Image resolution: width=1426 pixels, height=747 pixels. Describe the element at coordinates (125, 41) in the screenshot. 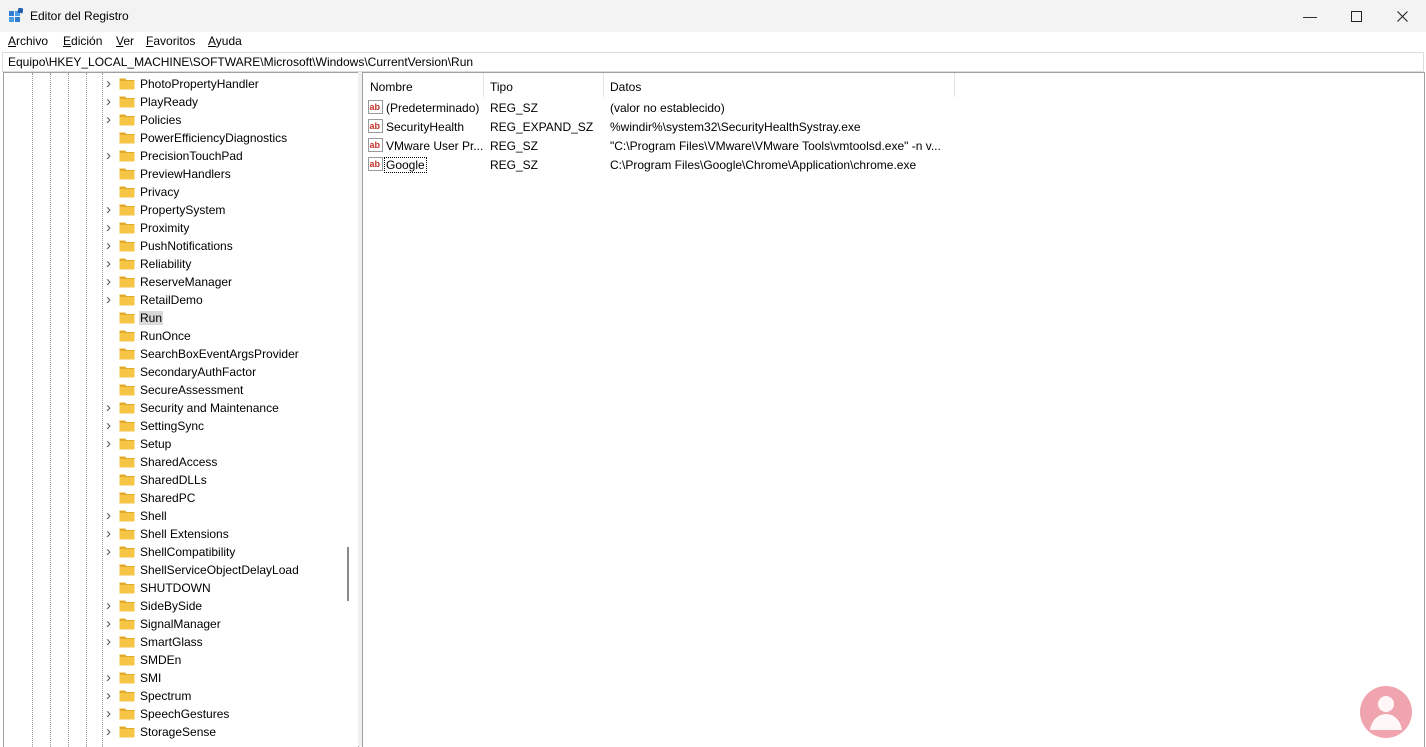

I see `menu-ver: Ver` at that location.